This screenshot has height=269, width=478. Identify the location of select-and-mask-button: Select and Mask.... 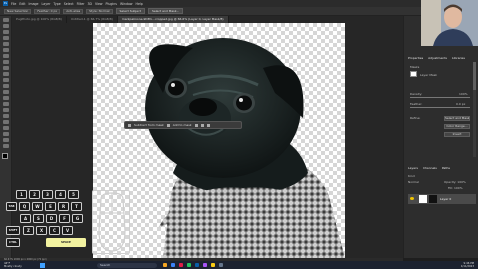
(165, 11).